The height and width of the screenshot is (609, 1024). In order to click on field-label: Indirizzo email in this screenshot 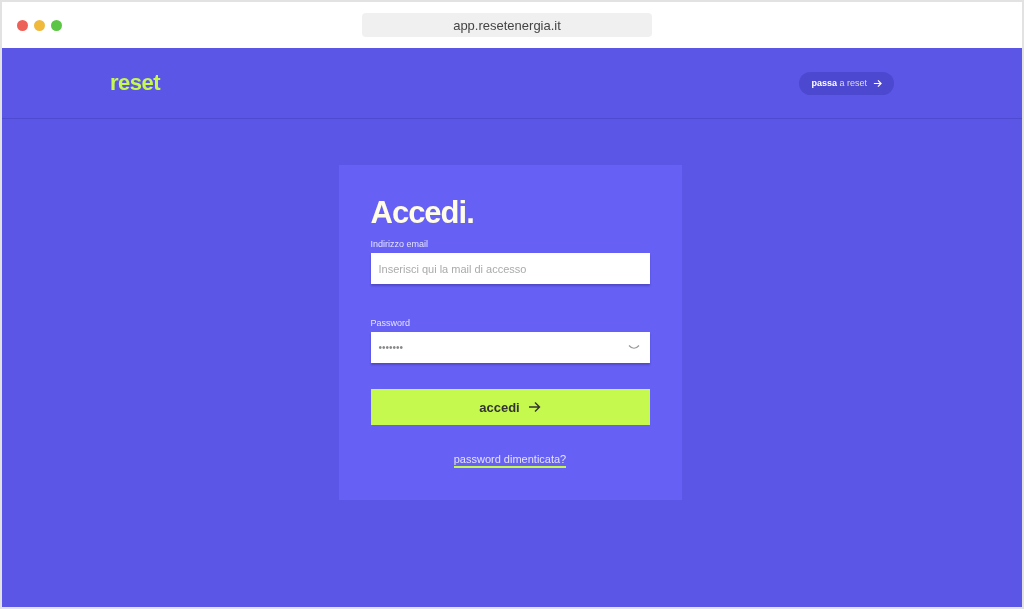, I will do `click(400, 244)`.